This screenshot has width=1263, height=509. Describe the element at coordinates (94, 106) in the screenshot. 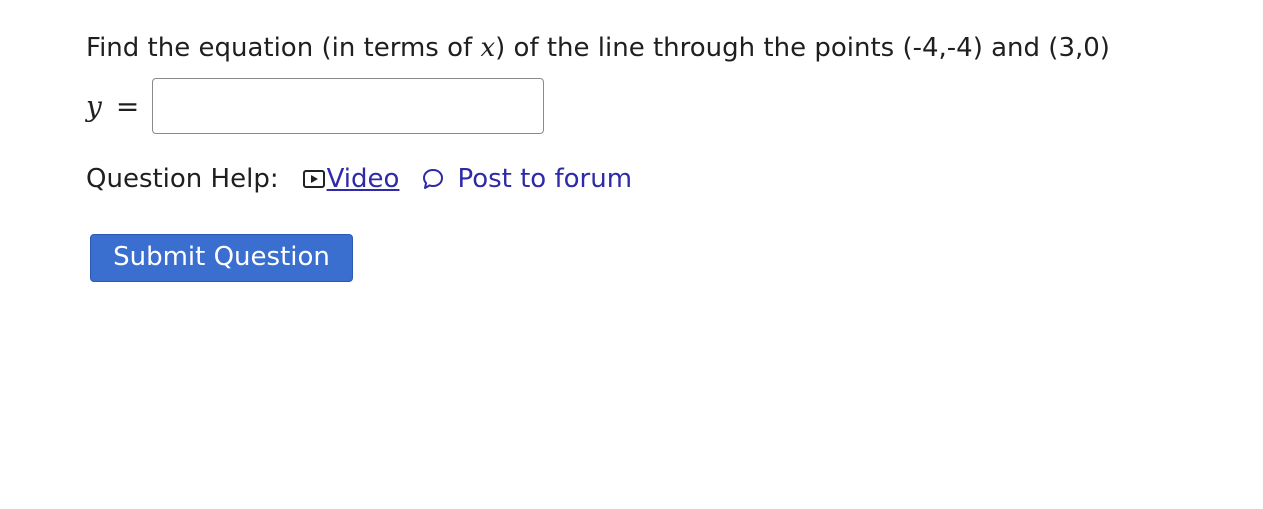

I see `answer-variable: y` at that location.